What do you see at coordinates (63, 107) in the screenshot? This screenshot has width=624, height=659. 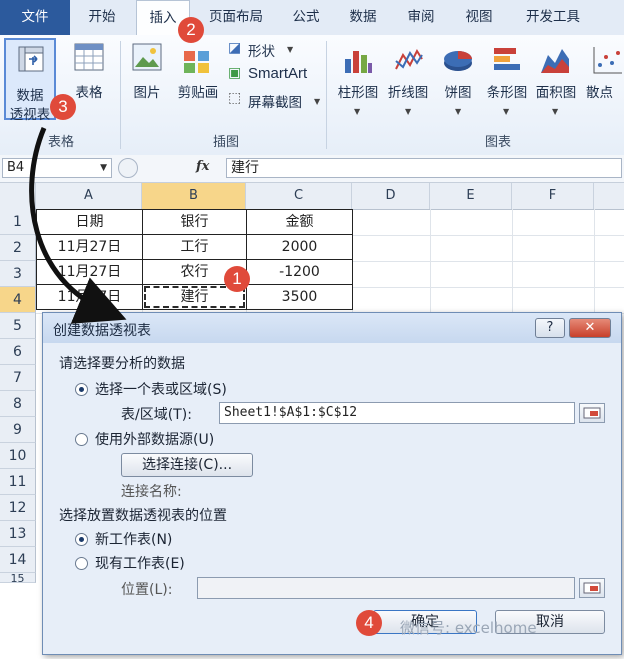 I see `step-marker: 3` at bounding box center [63, 107].